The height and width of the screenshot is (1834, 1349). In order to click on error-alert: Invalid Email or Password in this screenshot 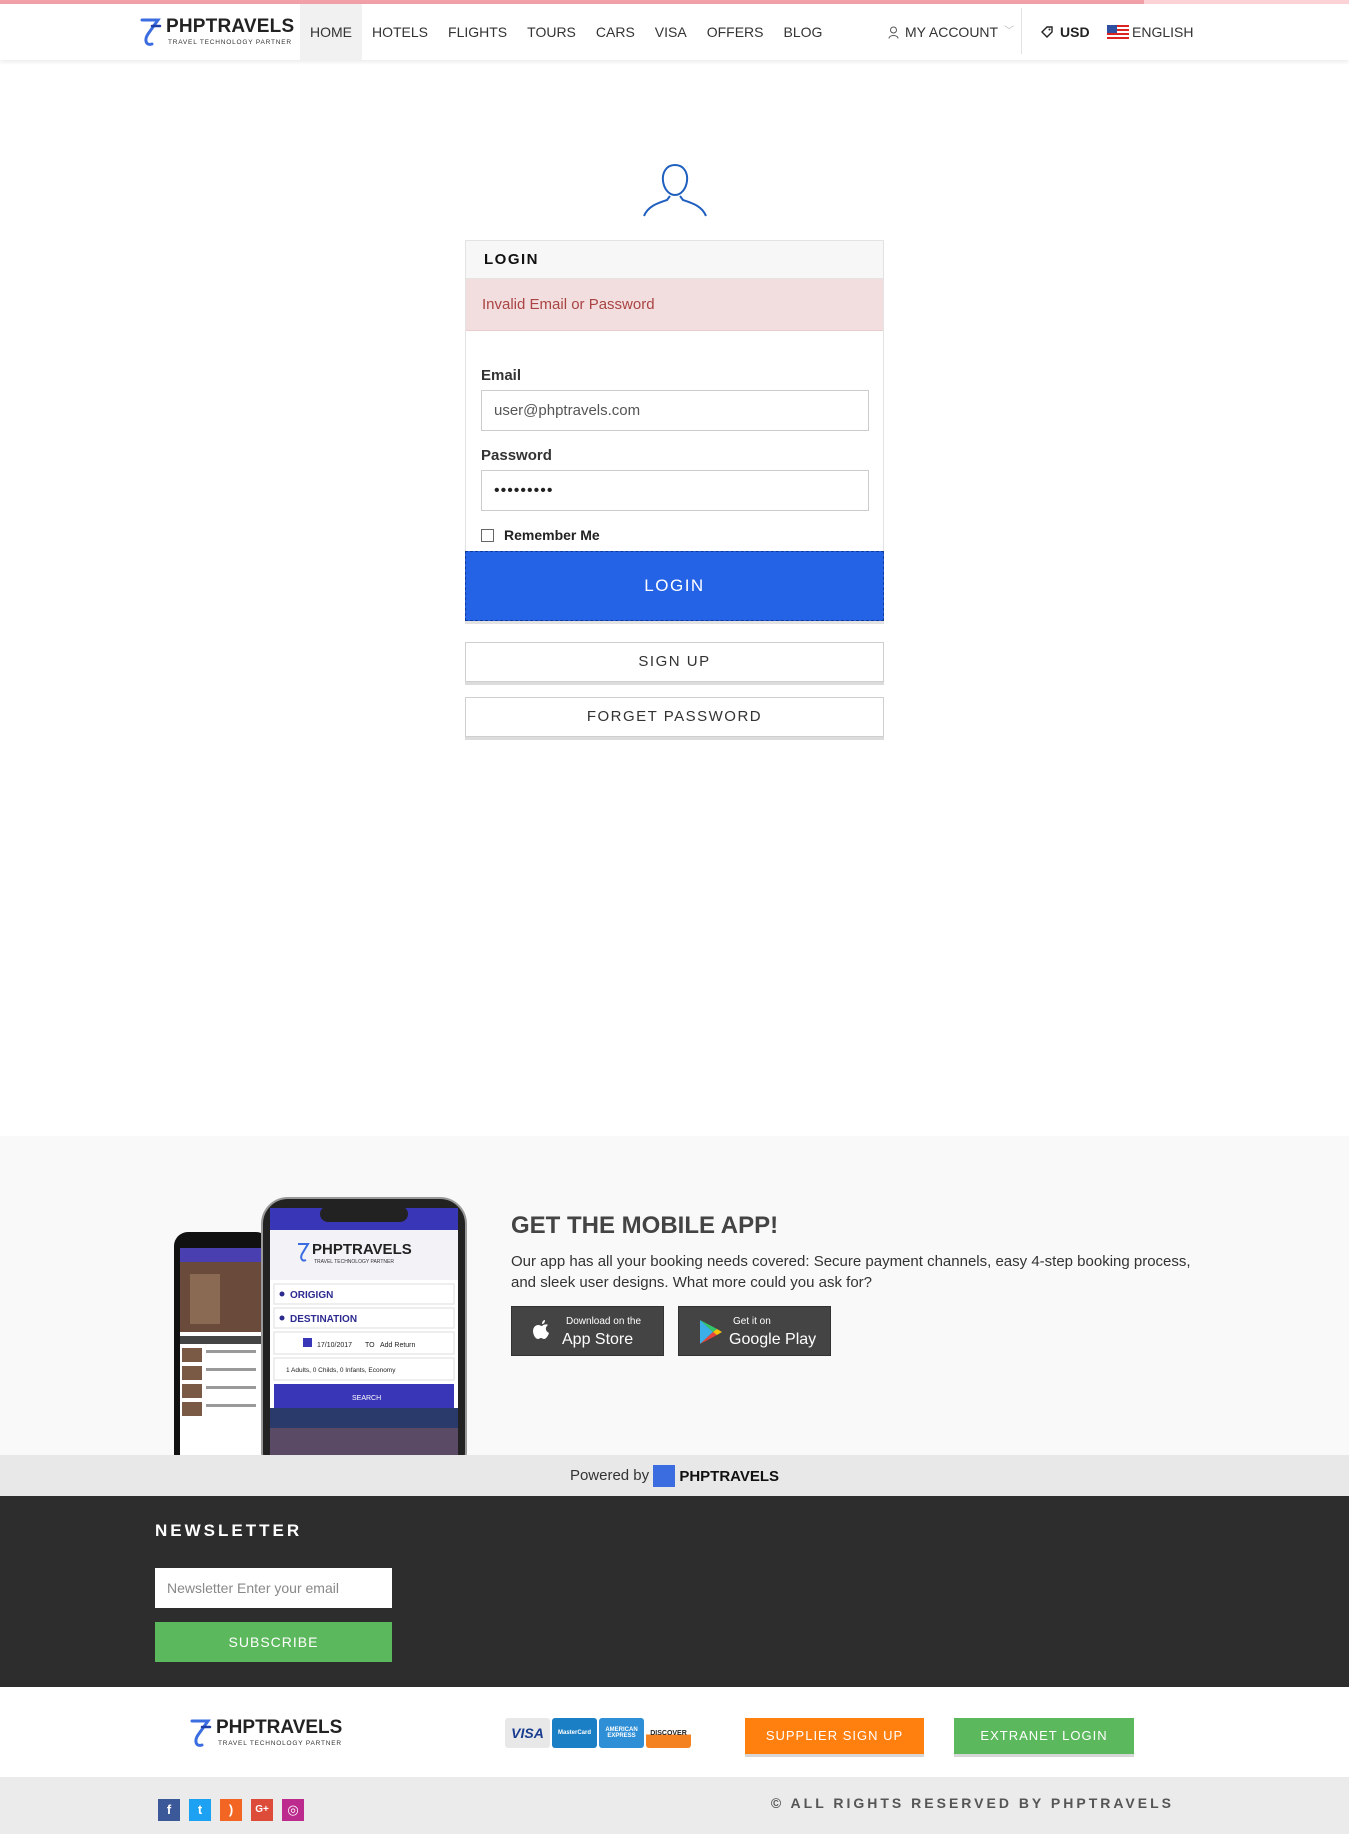, I will do `click(674, 305)`.